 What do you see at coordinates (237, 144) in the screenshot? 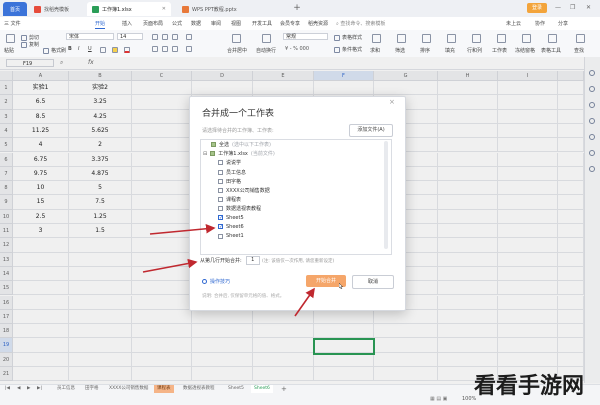
I see `sheet-list-item: 全选 (选中以下工作表)` at bounding box center [237, 144].